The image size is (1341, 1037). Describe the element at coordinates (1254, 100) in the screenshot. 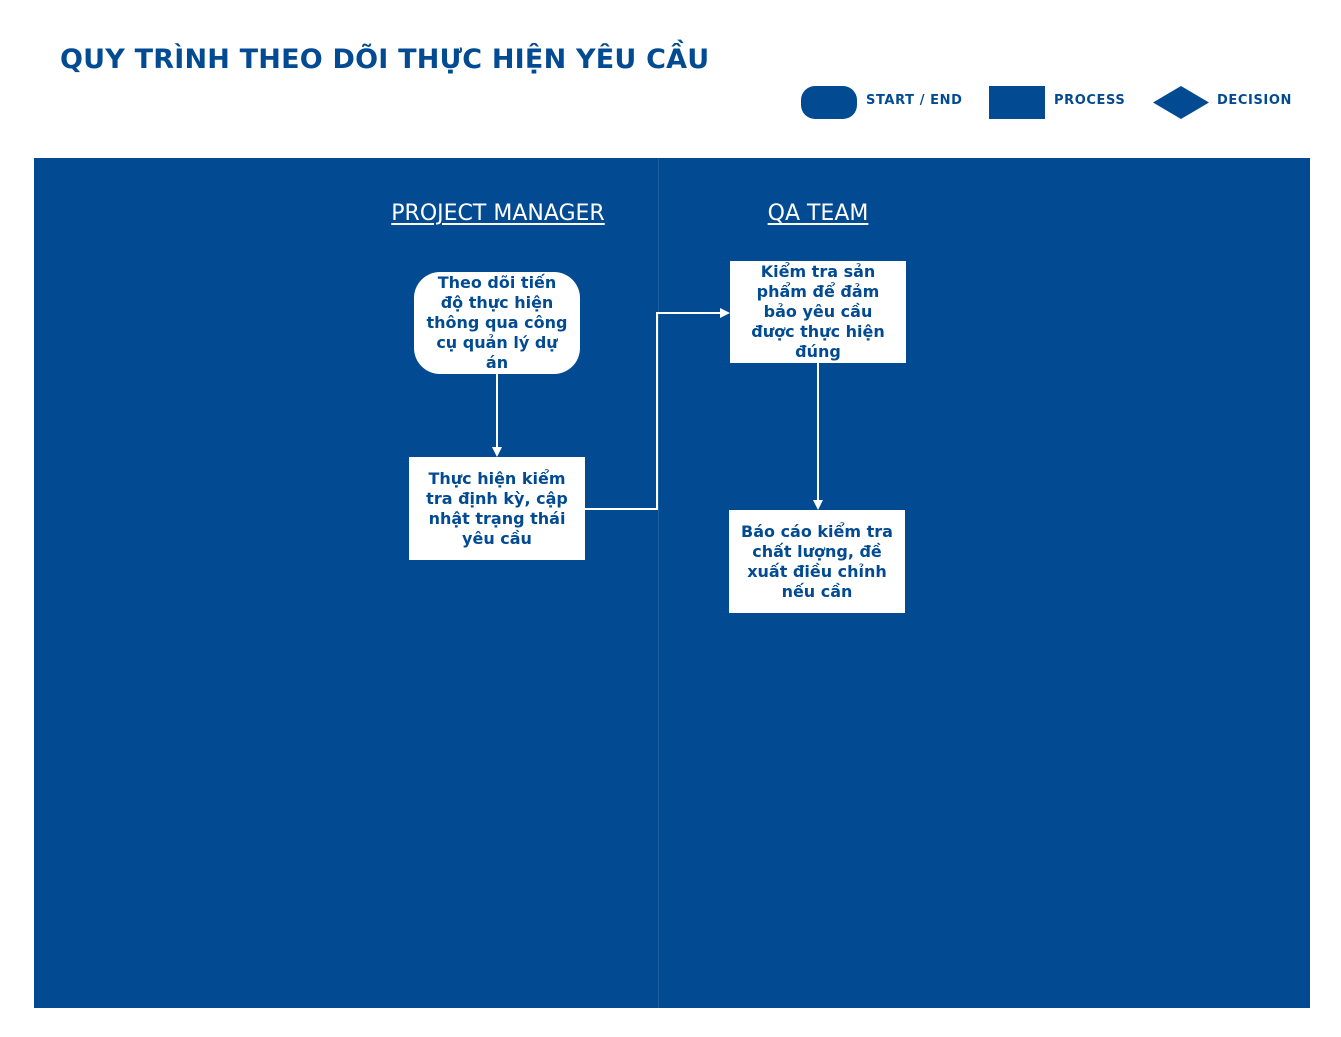

I see `decision-legend-label: DECISION` at that location.